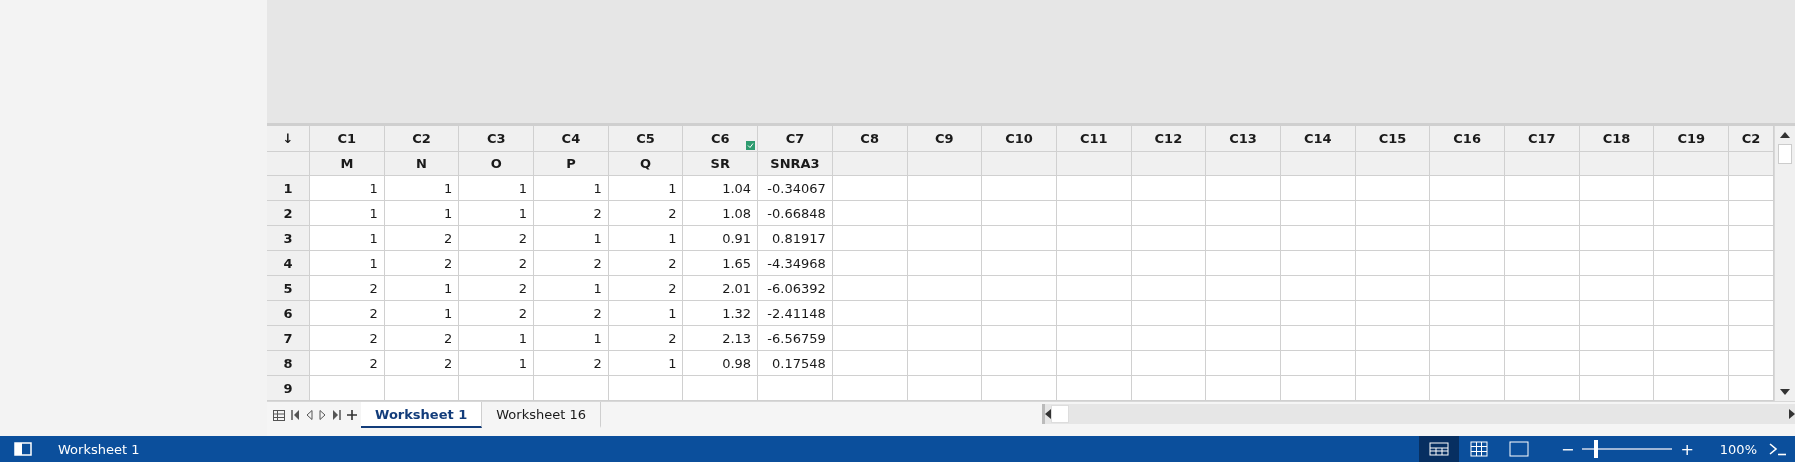 This screenshot has height=462, width=1795. I want to click on table-cell: -0.66848, so click(795, 213).